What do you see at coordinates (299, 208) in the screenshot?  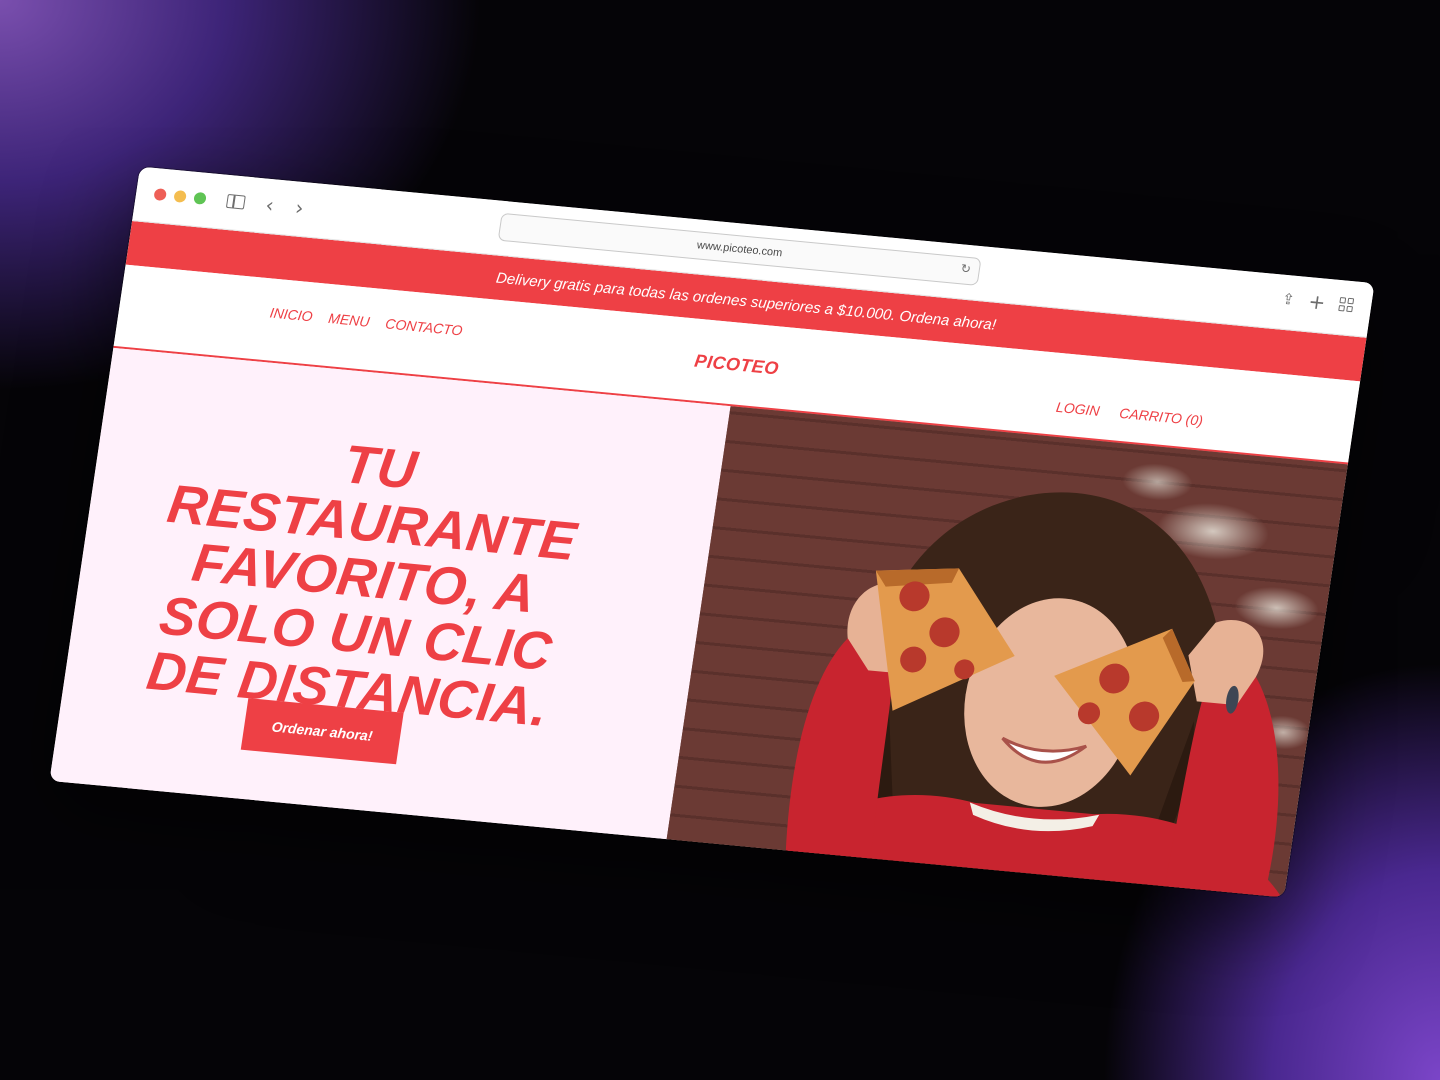 I see `chevron-right-icon: ›` at bounding box center [299, 208].